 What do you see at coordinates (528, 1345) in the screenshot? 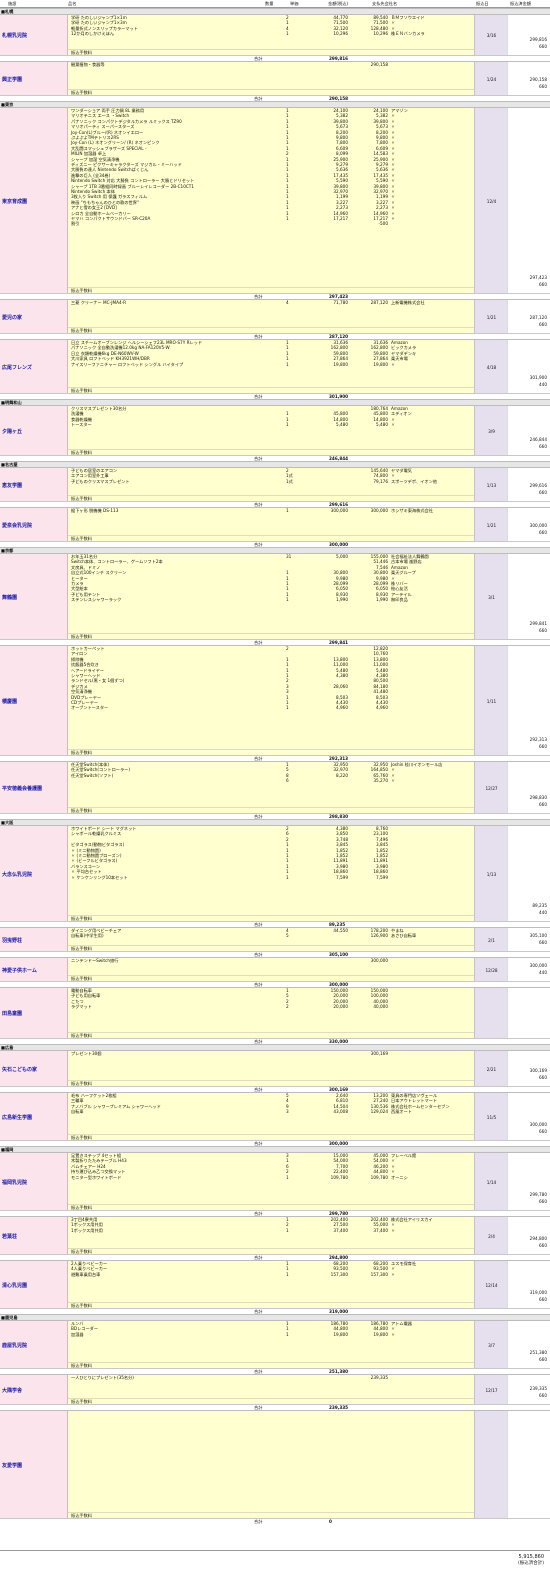
I see `transferred-amount: 251,380 660` at bounding box center [528, 1345].